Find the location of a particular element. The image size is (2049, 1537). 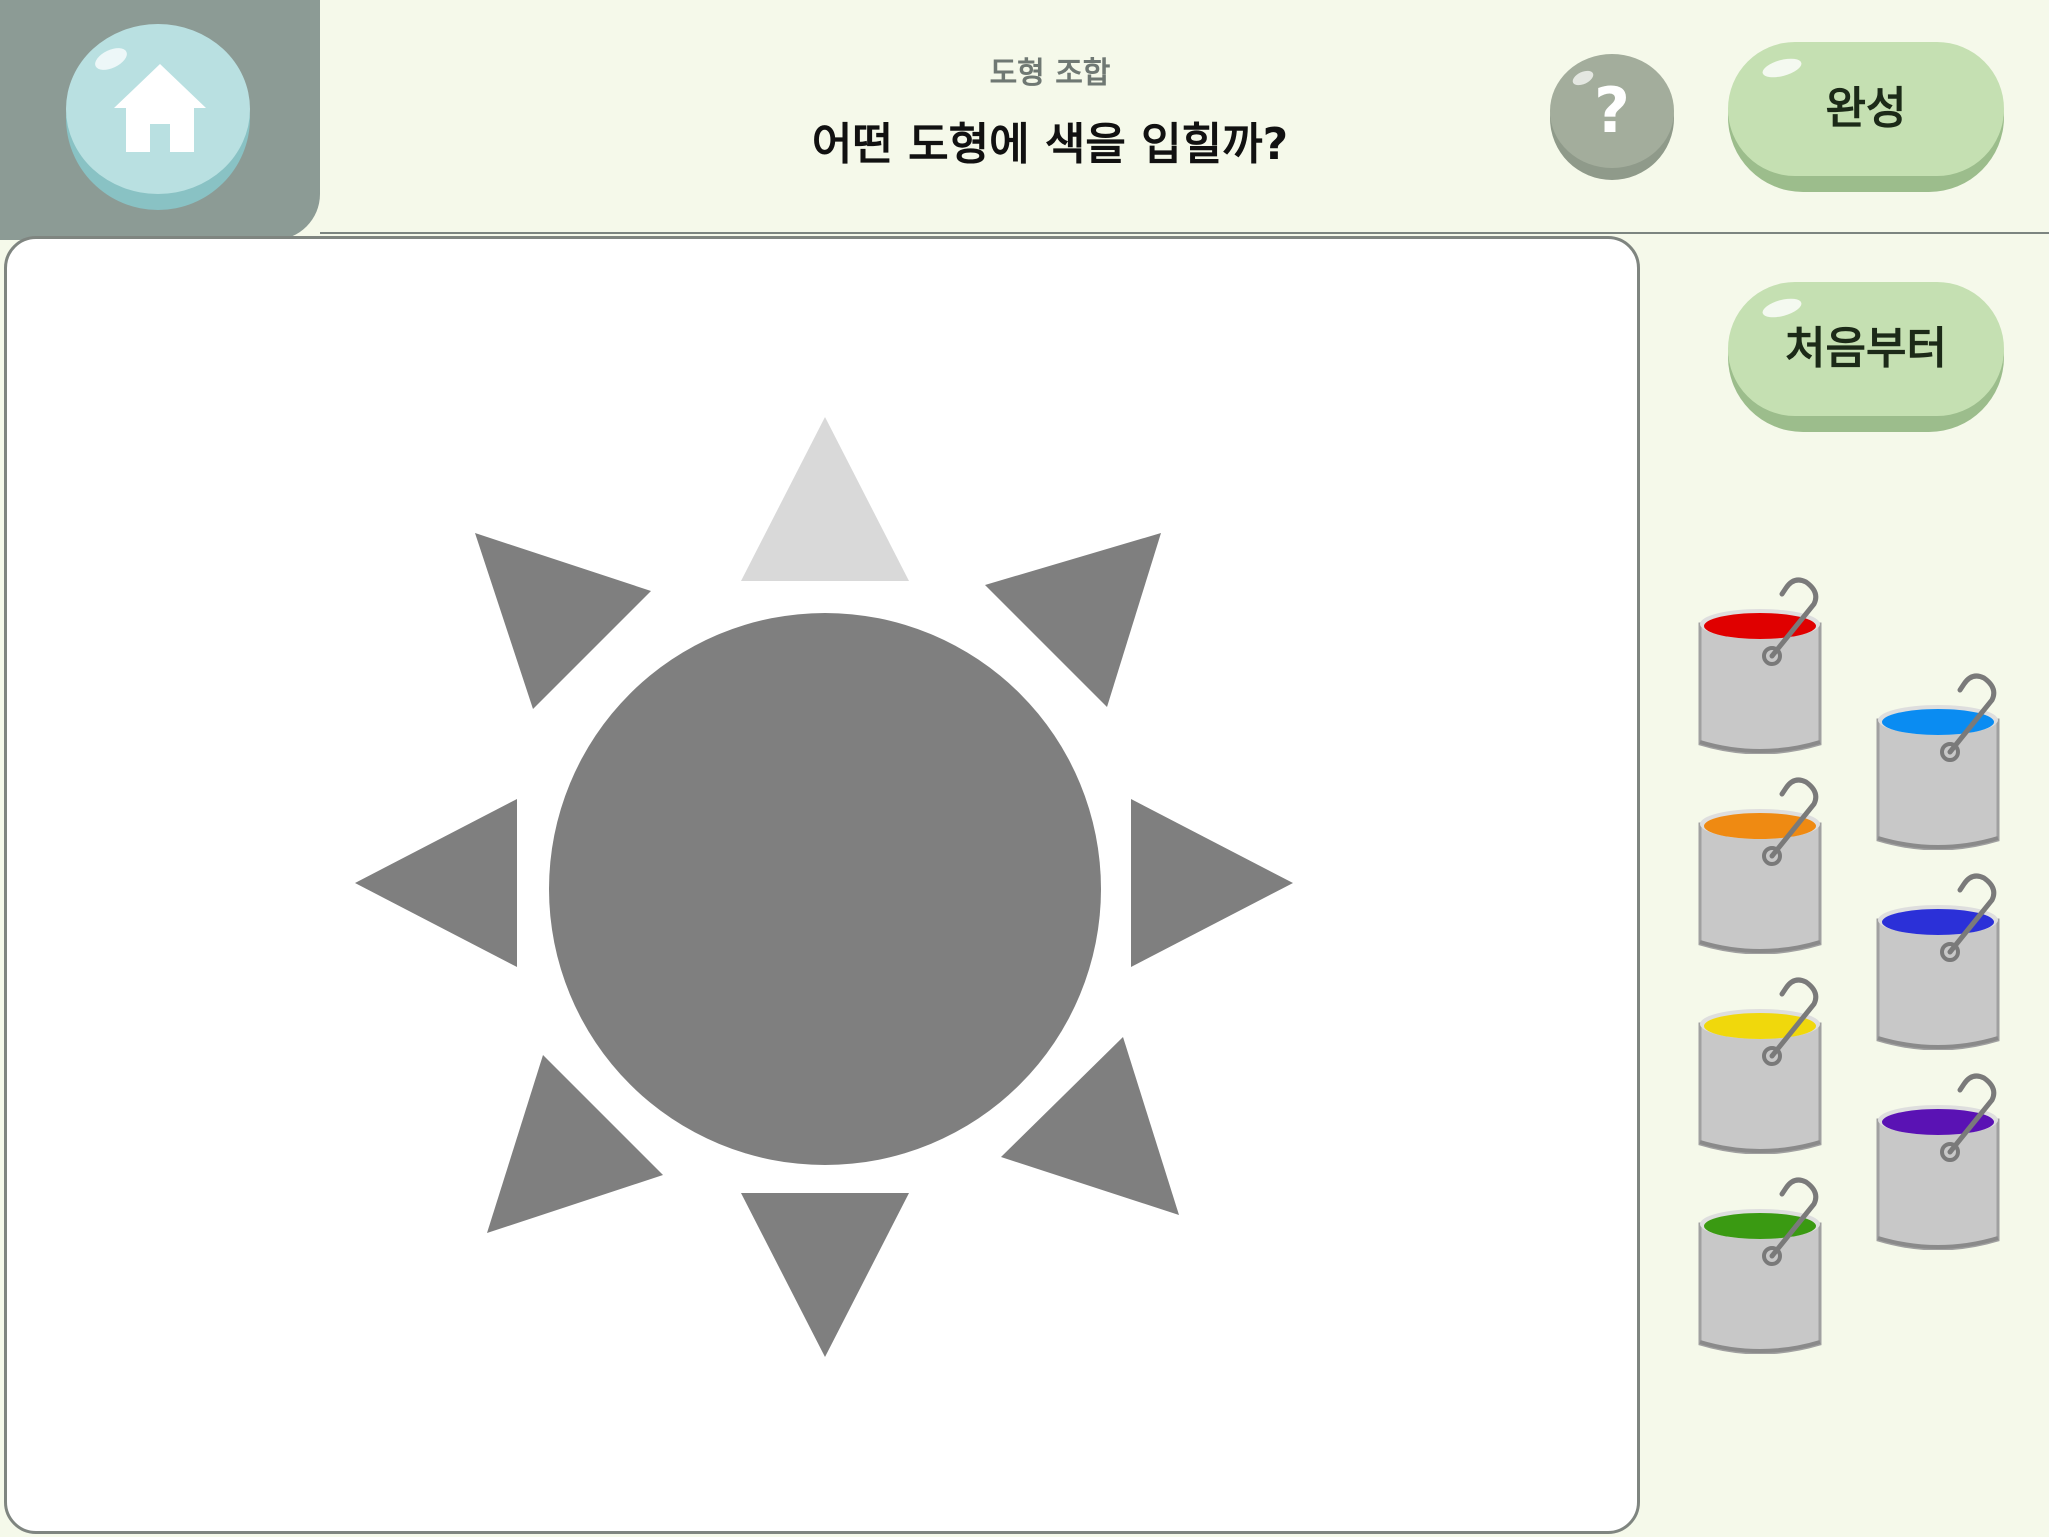

question-icon: ? is located at coordinates (1612, 110).